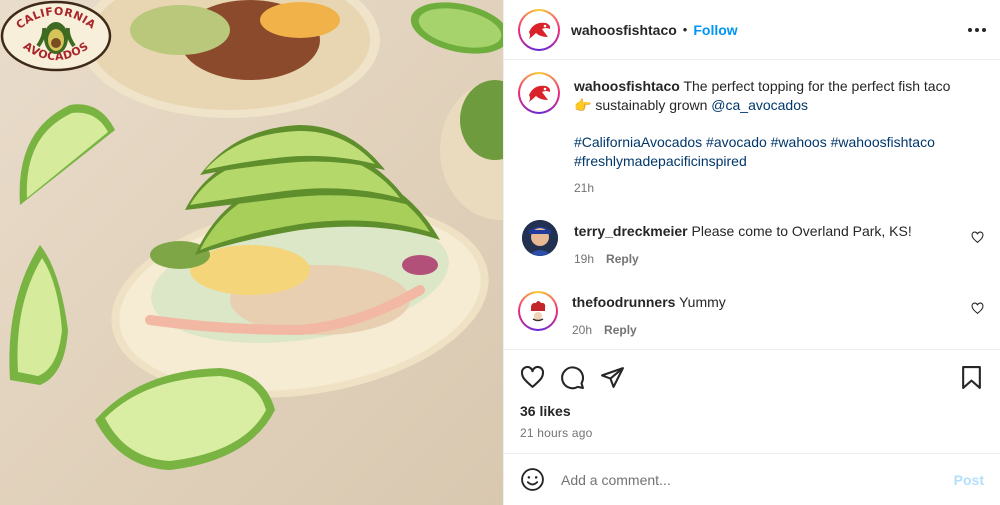 The height and width of the screenshot is (505, 1000). I want to click on more-options-icon, so click(977, 30).